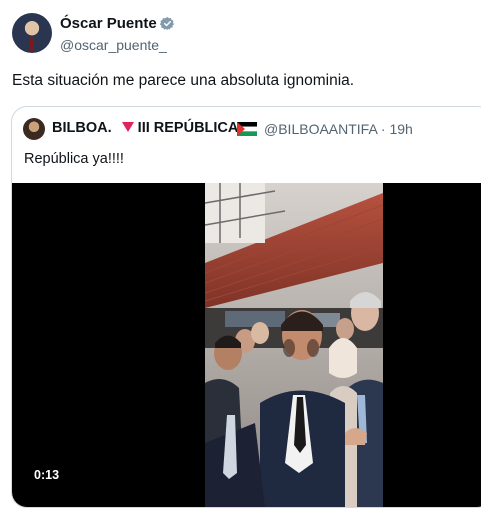 This screenshot has height=508, width=481. Describe the element at coordinates (34, 129) in the screenshot. I see `quoted-avatar` at that location.